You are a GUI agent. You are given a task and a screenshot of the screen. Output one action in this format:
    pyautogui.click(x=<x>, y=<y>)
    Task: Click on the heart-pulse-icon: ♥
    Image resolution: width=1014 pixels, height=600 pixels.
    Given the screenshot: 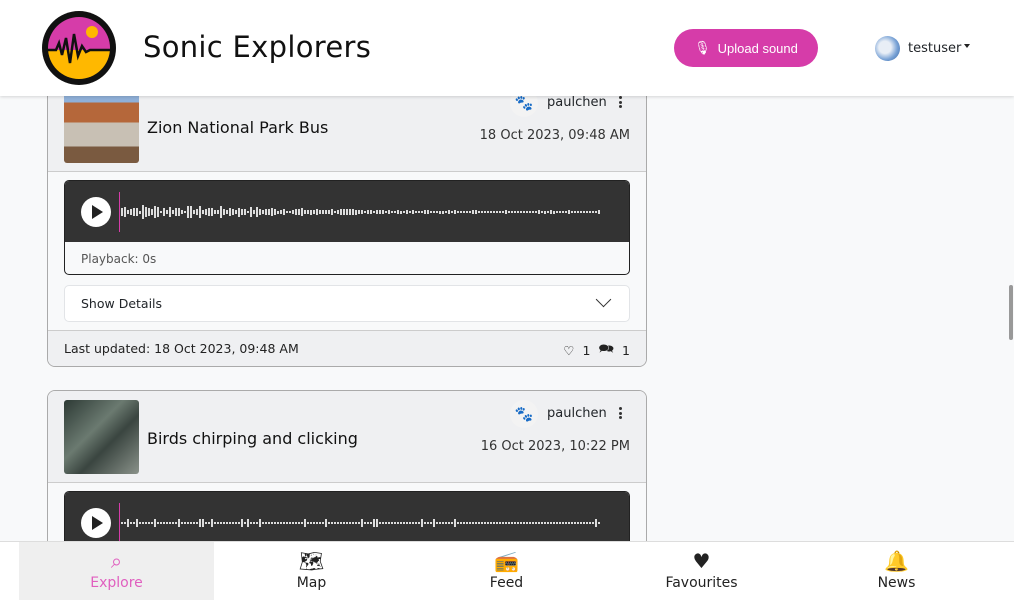 What is the action you would take?
    pyautogui.click(x=701, y=561)
    